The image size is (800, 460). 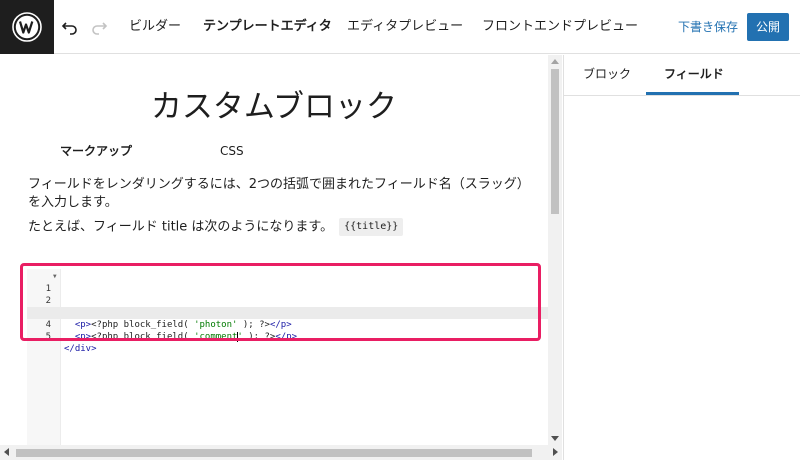 What do you see at coordinates (6, 452) in the screenshot?
I see `scroll-left-arrow-icon` at bounding box center [6, 452].